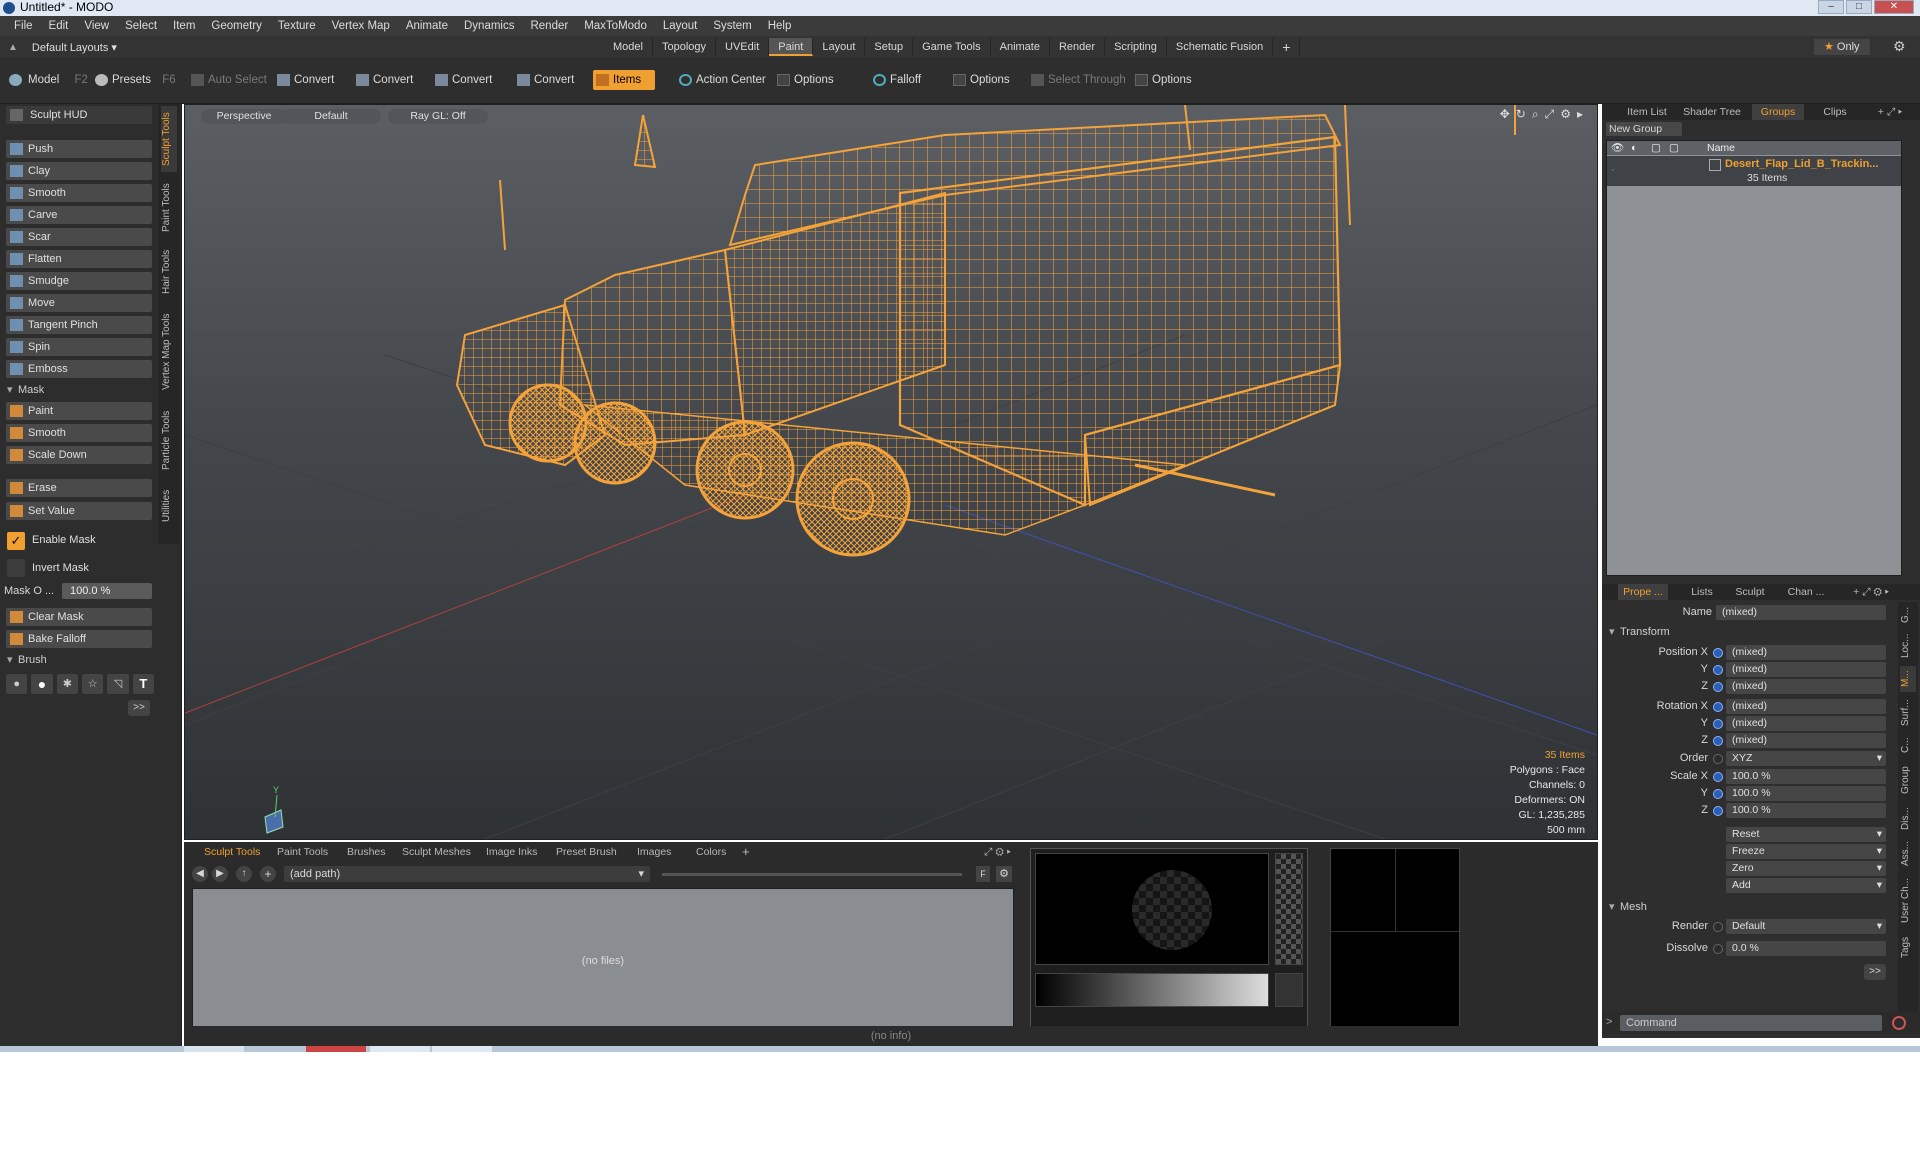 Image resolution: width=1920 pixels, height=1158 pixels. Describe the element at coordinates (169, 440) in the screenshot. I see `vtab-particle-tools: Particle Tools` at that location.